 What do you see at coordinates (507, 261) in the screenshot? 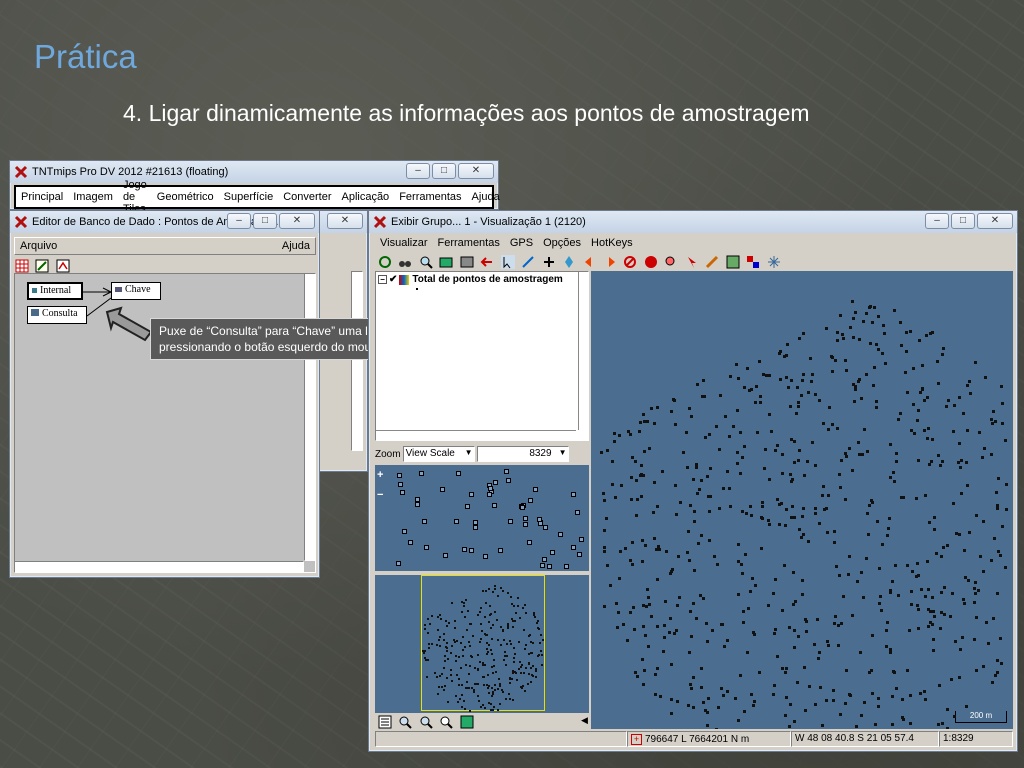
I see `select-tool-icon` at bounding box center [507, 261].